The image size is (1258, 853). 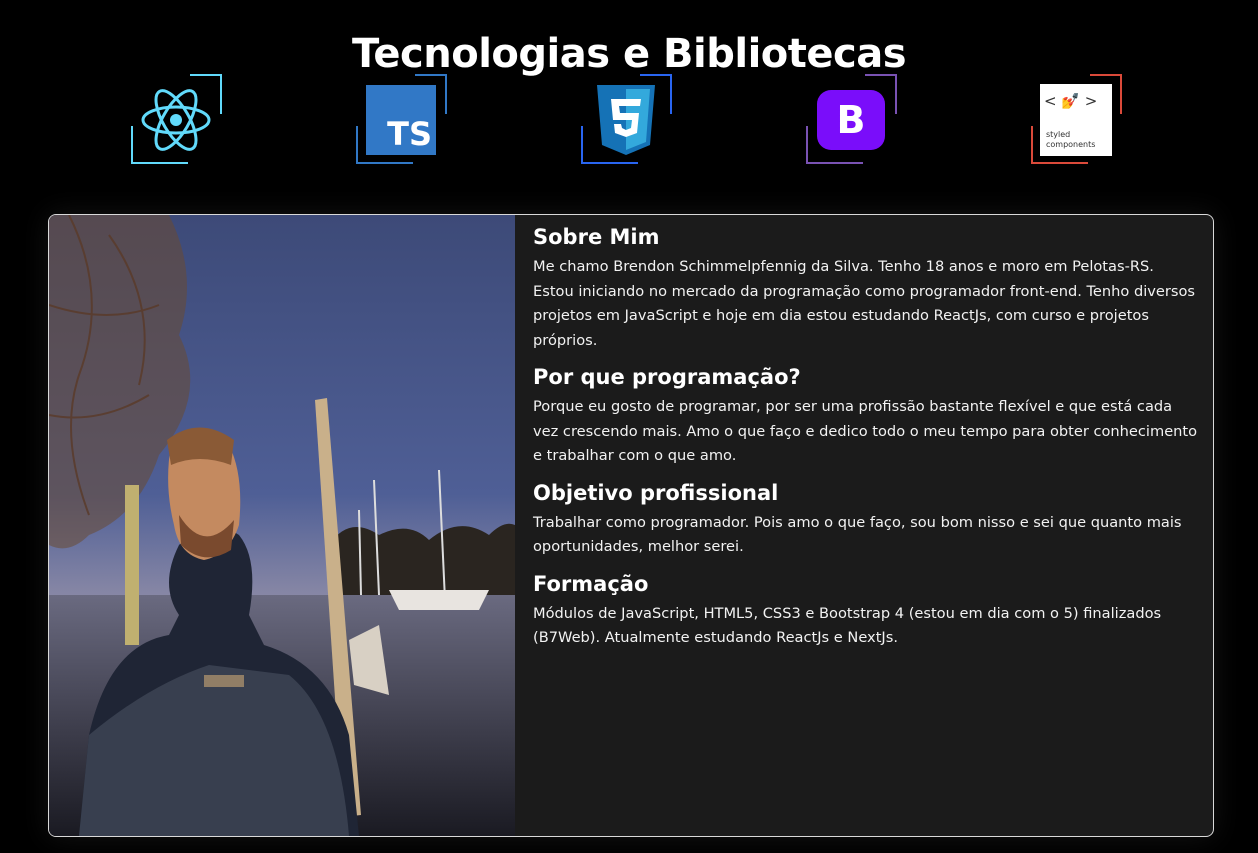 I want to click on bootstrap-icon: B, so click(x=851, y=120).